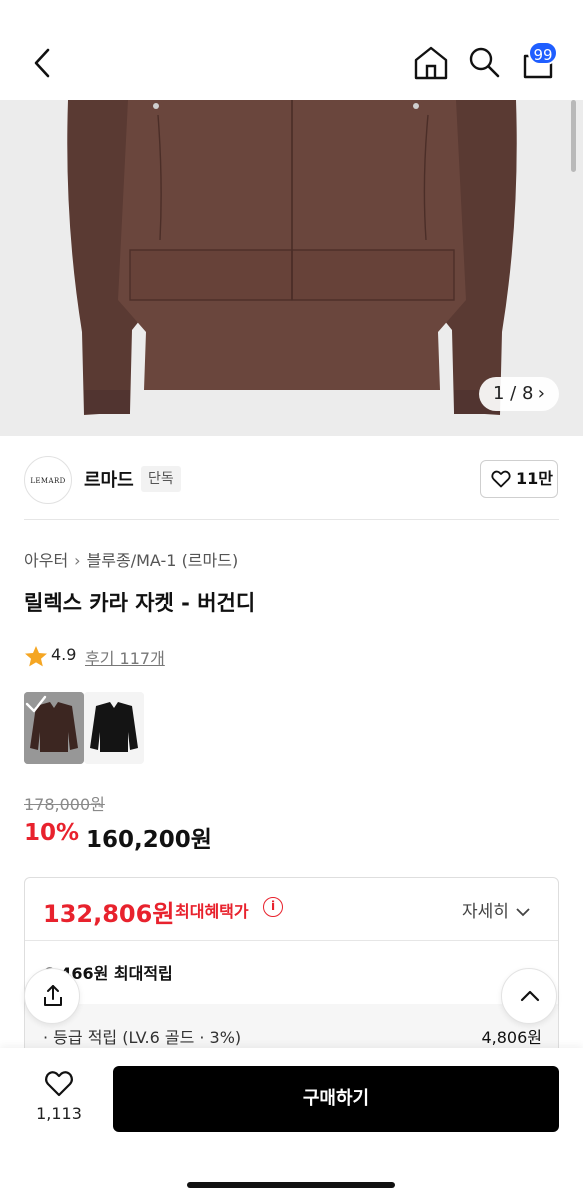 This screenshot has height=1200, width=583. I want to click on search-icon, so click(484, 62).